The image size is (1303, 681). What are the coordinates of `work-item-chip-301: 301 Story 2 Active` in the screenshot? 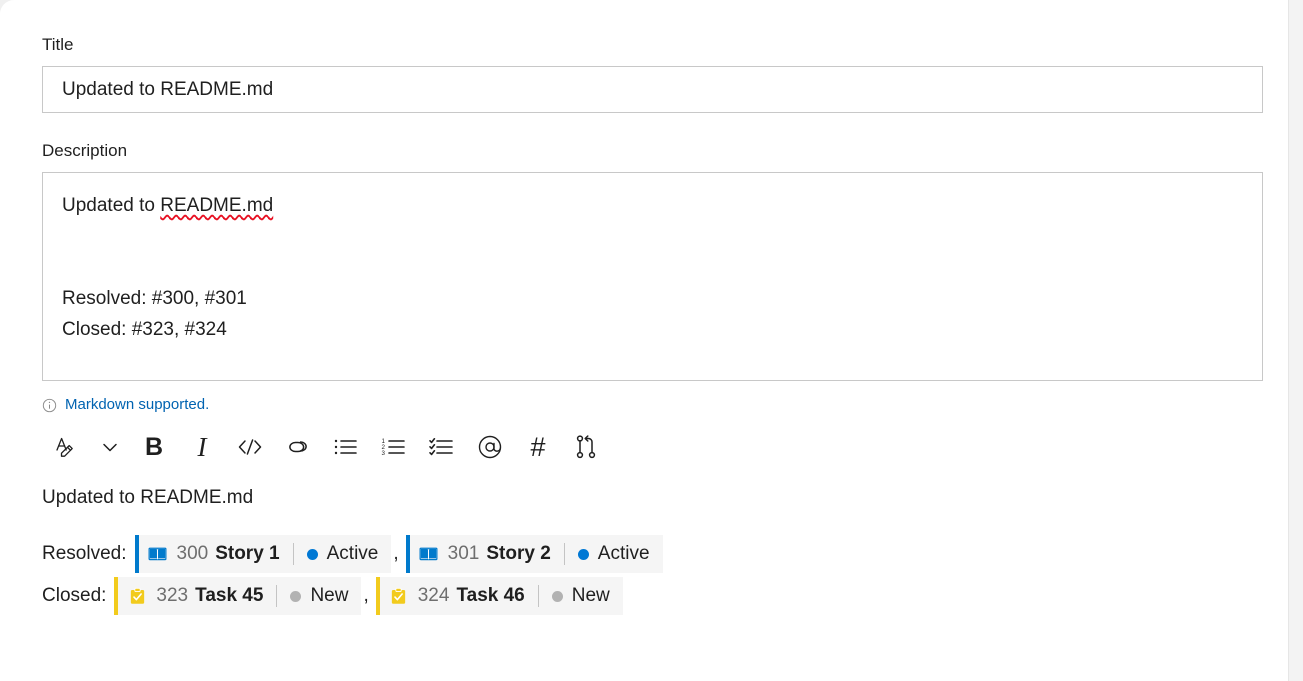 It's located at (534, 554).